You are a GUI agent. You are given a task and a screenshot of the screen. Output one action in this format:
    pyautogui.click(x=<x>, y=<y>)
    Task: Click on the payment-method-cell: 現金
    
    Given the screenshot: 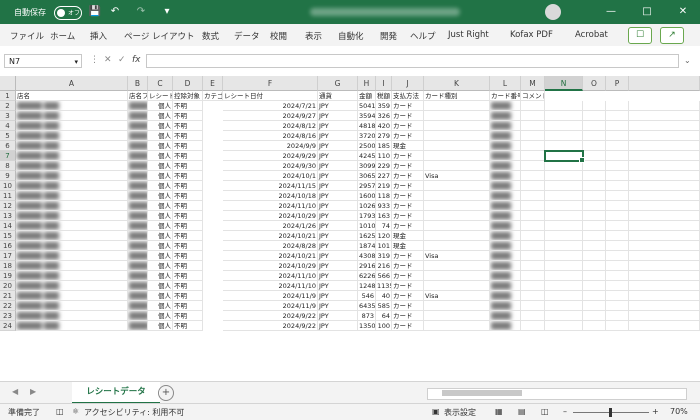 What is the action you would take?
    pyautogui.click(x=408, y=236)
    